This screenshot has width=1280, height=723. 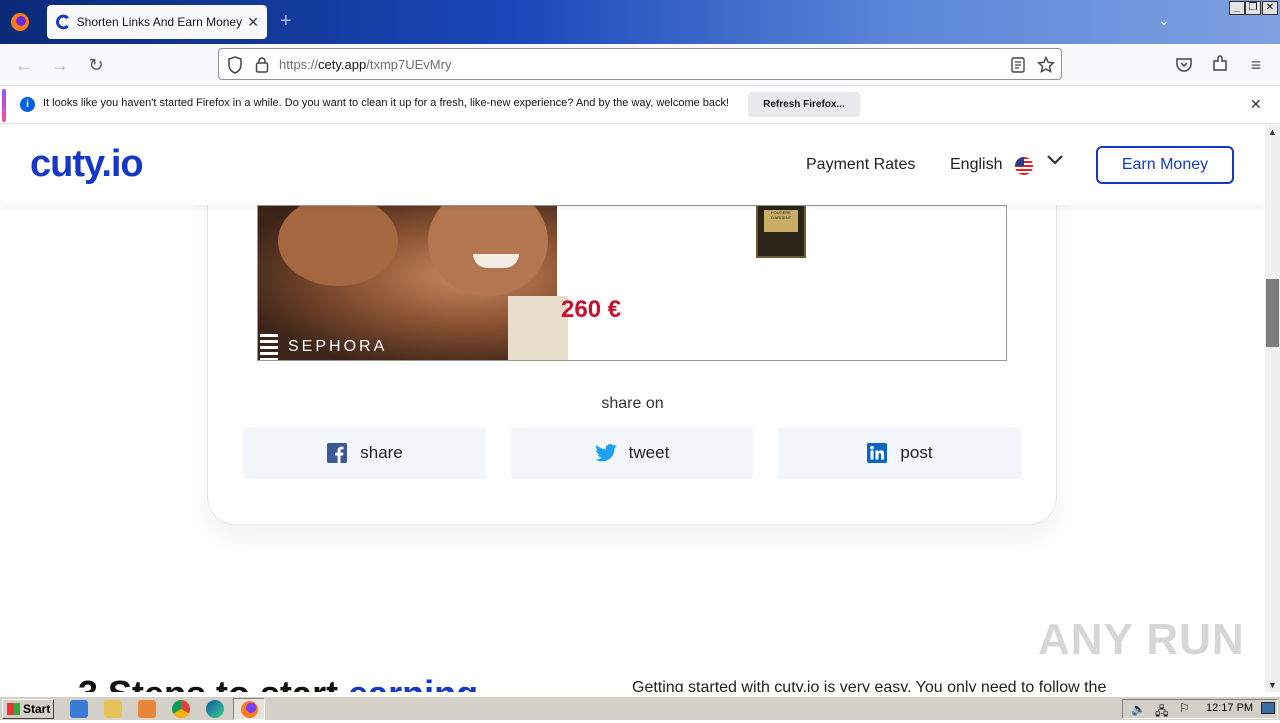 I want to click on info-icon: i, so click(x=27, y=104).